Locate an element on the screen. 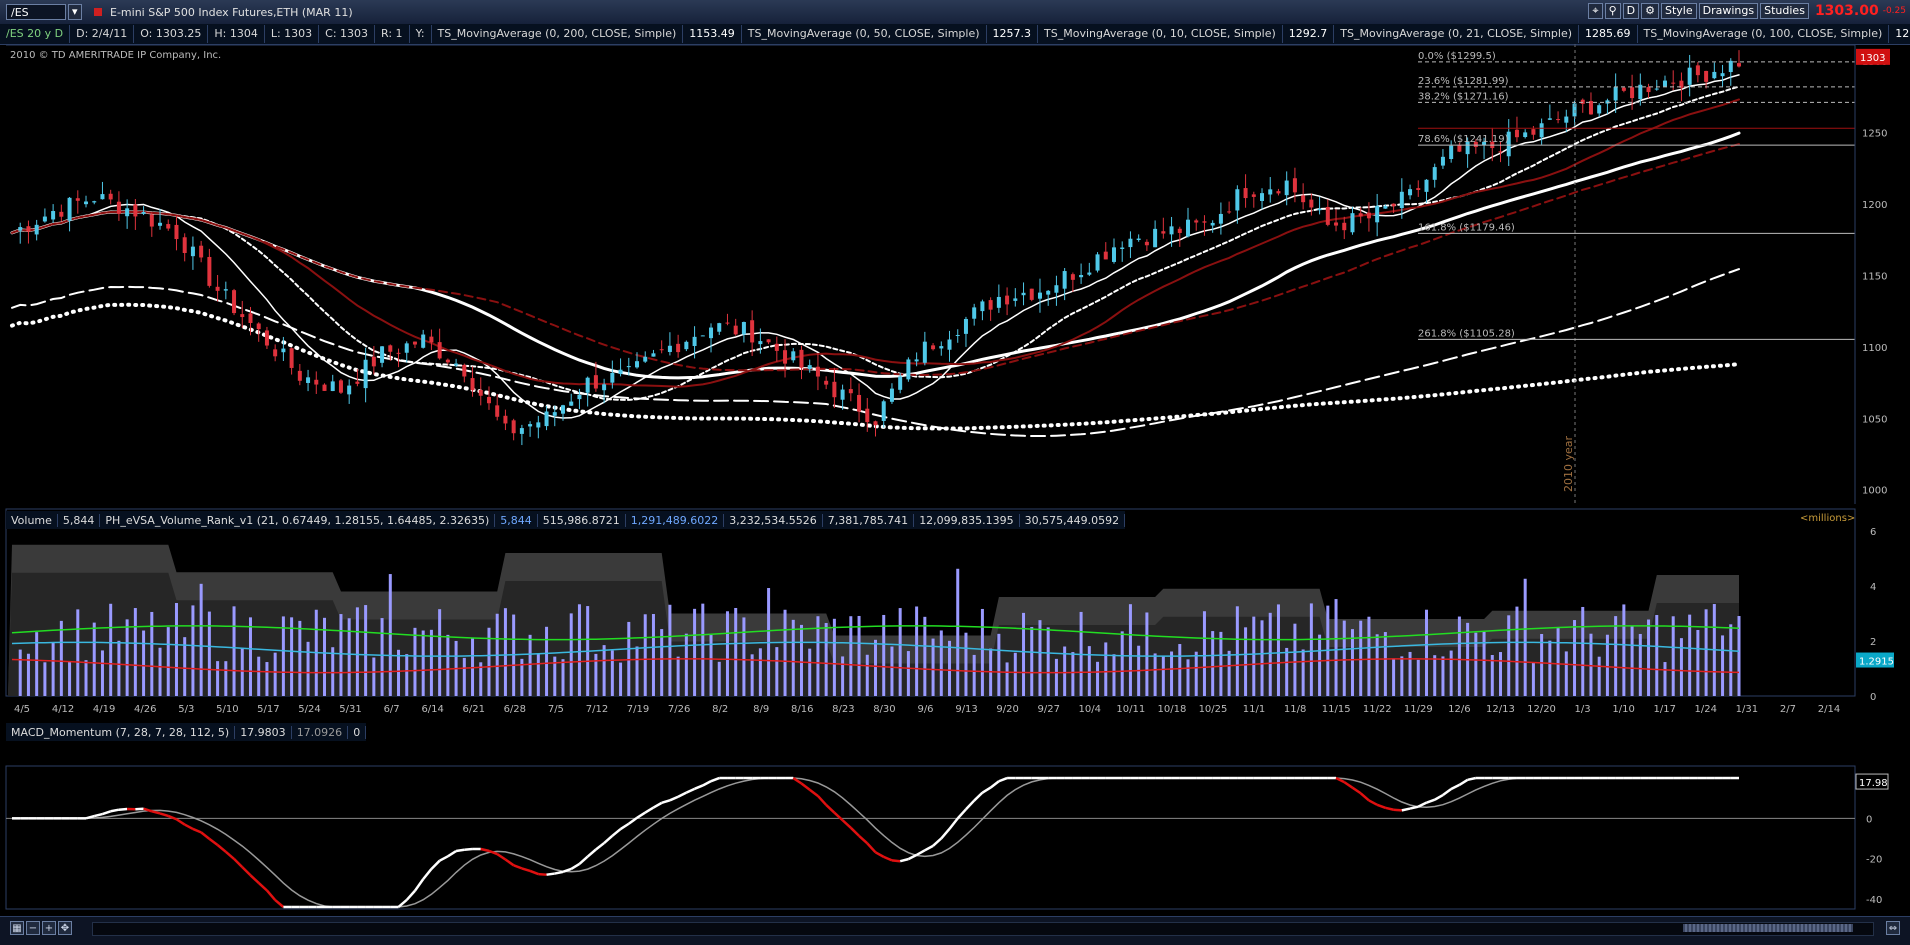 This screenshot has width=1910, height=945. volume-tick-label: 6 is located at coordinates (1873, 532).